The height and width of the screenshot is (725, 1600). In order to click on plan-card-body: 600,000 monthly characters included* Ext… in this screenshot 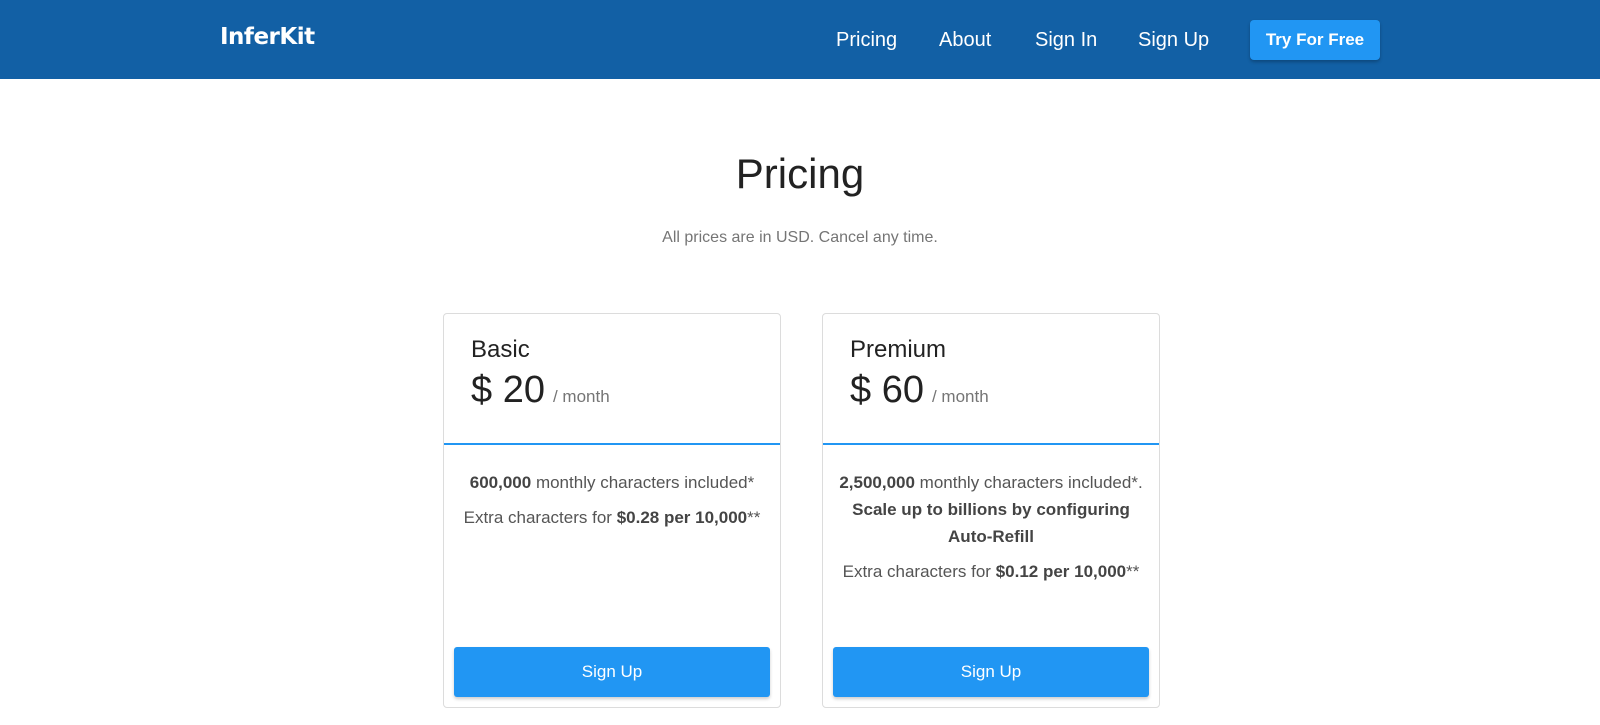, I will do `click(612, 488)`.